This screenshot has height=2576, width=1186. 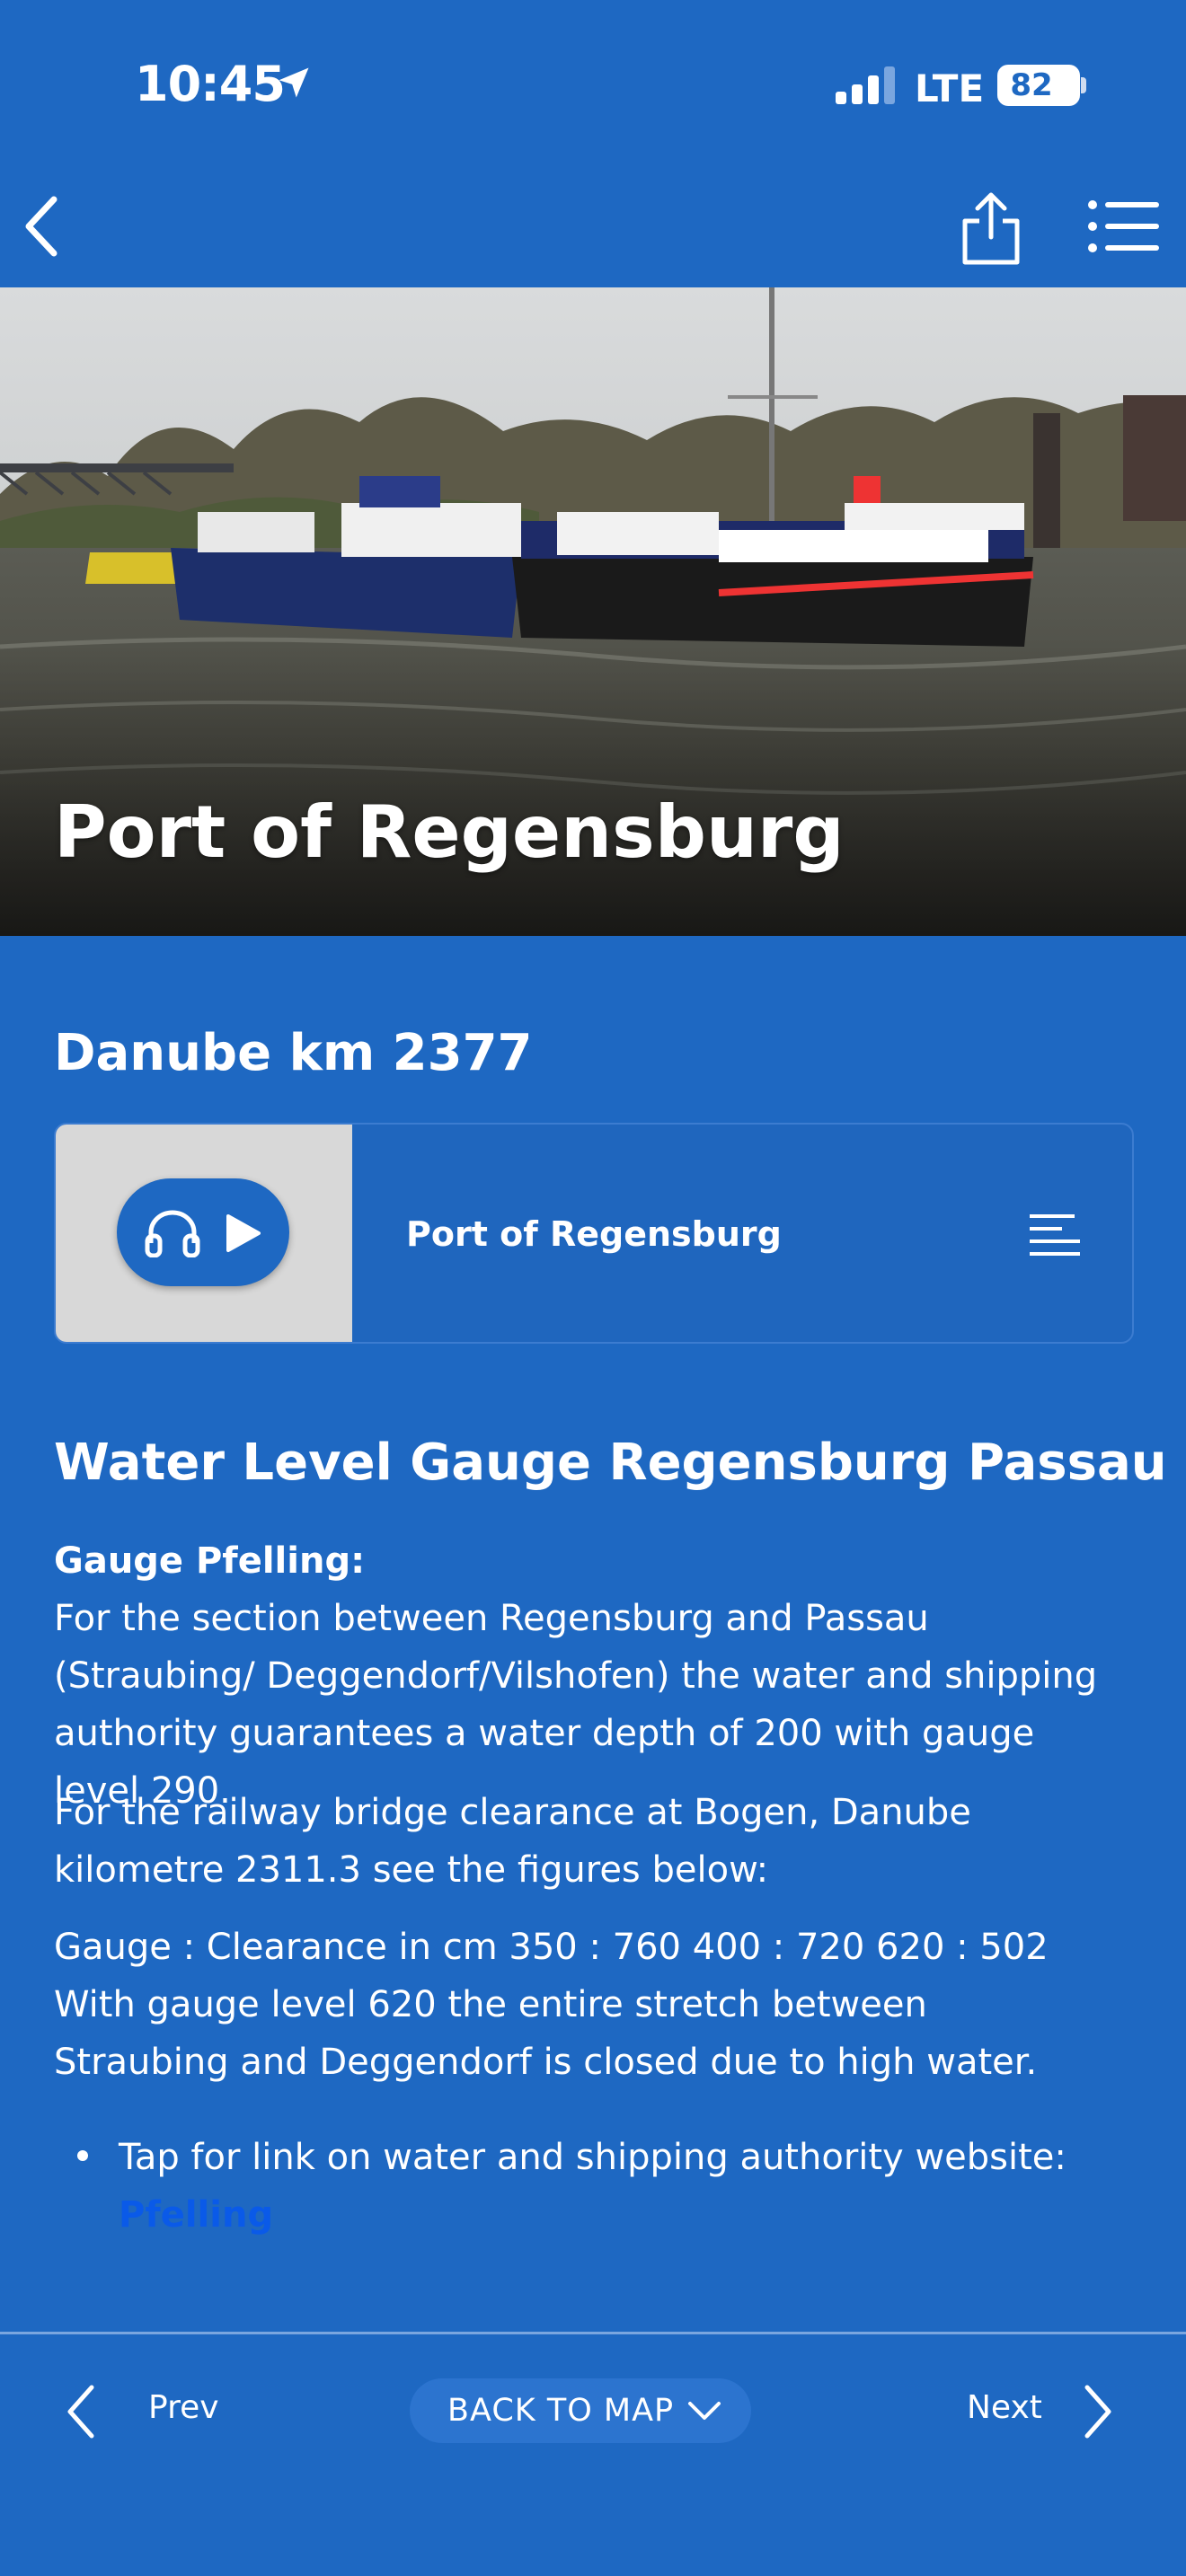 What do you see at coordinates (593, 85) in the screenshot?
I see `status-bar: 10:45 LTE 82` at bounding box center [593, 85].